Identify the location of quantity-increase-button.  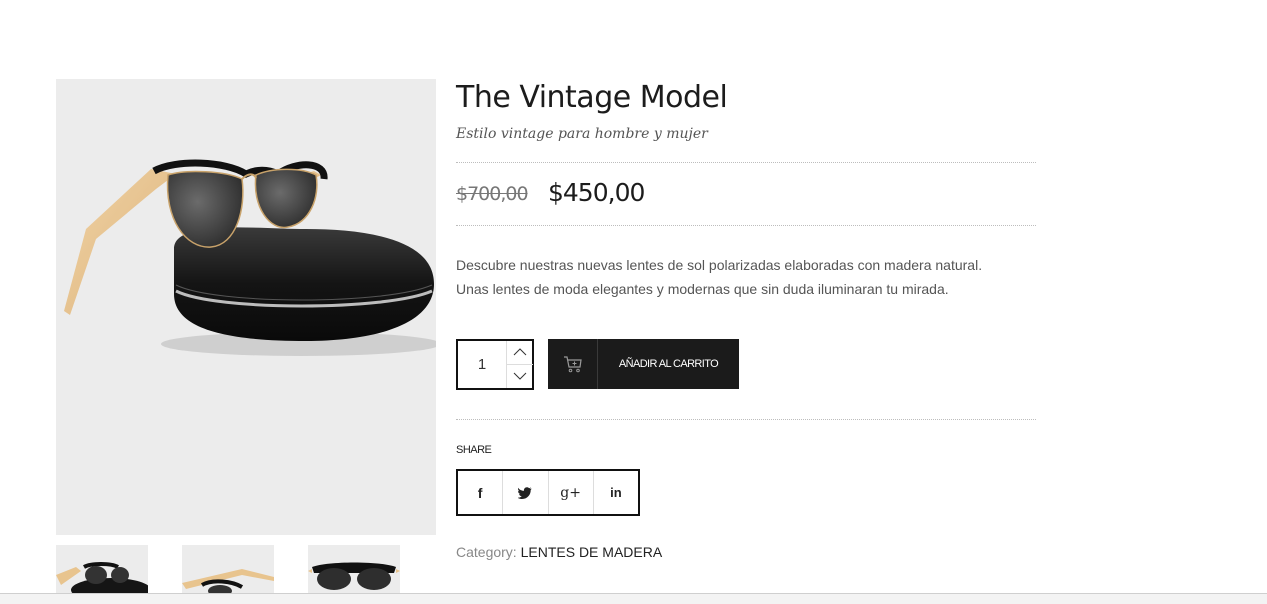
(519, 353).